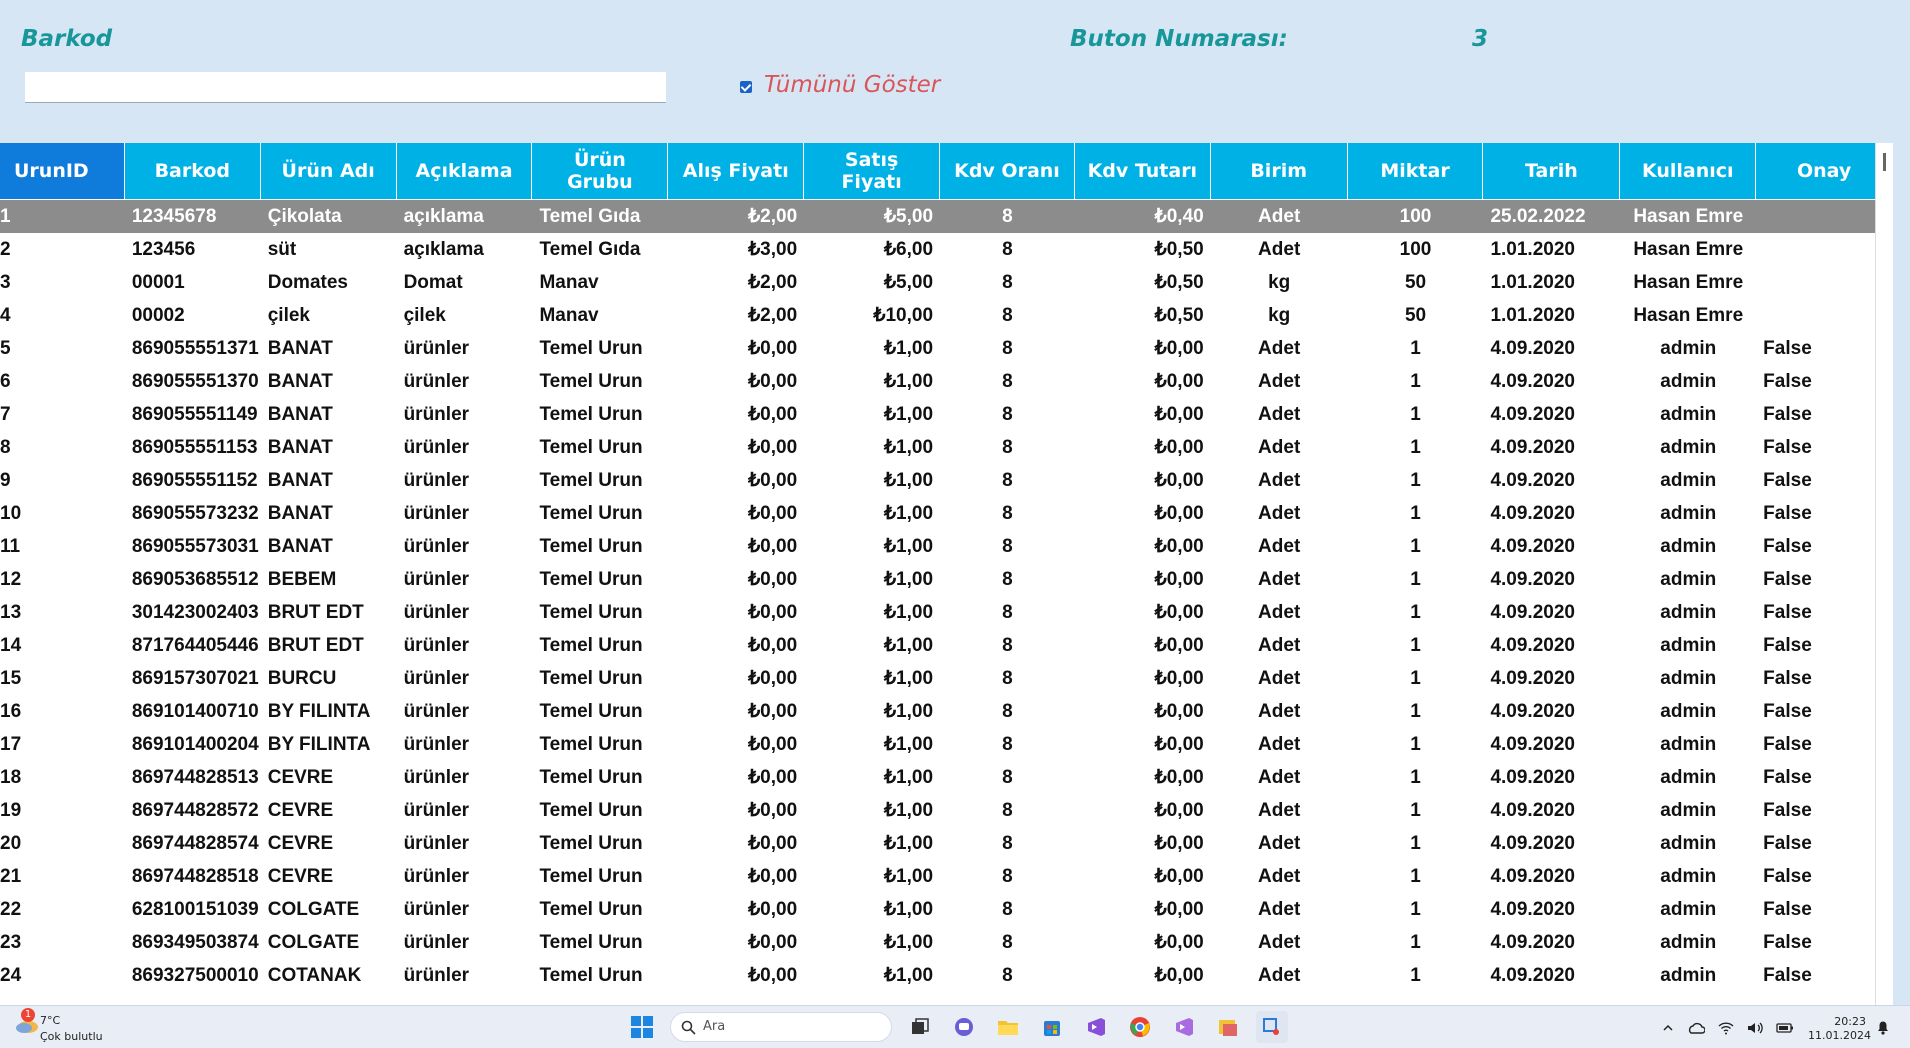  What do you see at coordinates (62, 249) in the screenshot?
I see `cell-urun-id: 2` at bounding box center [62, 249].